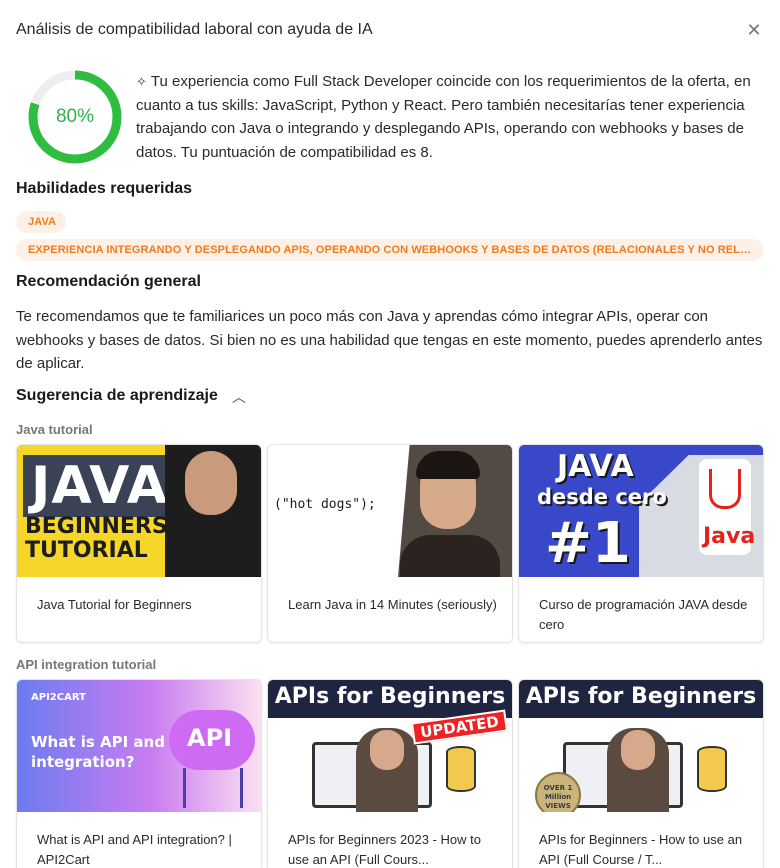  What do you see at coordinates (643, 614) in the screenshot?
I see `video-title: Curso de programación JAVA desde cero` at bounding box center [643, 614].